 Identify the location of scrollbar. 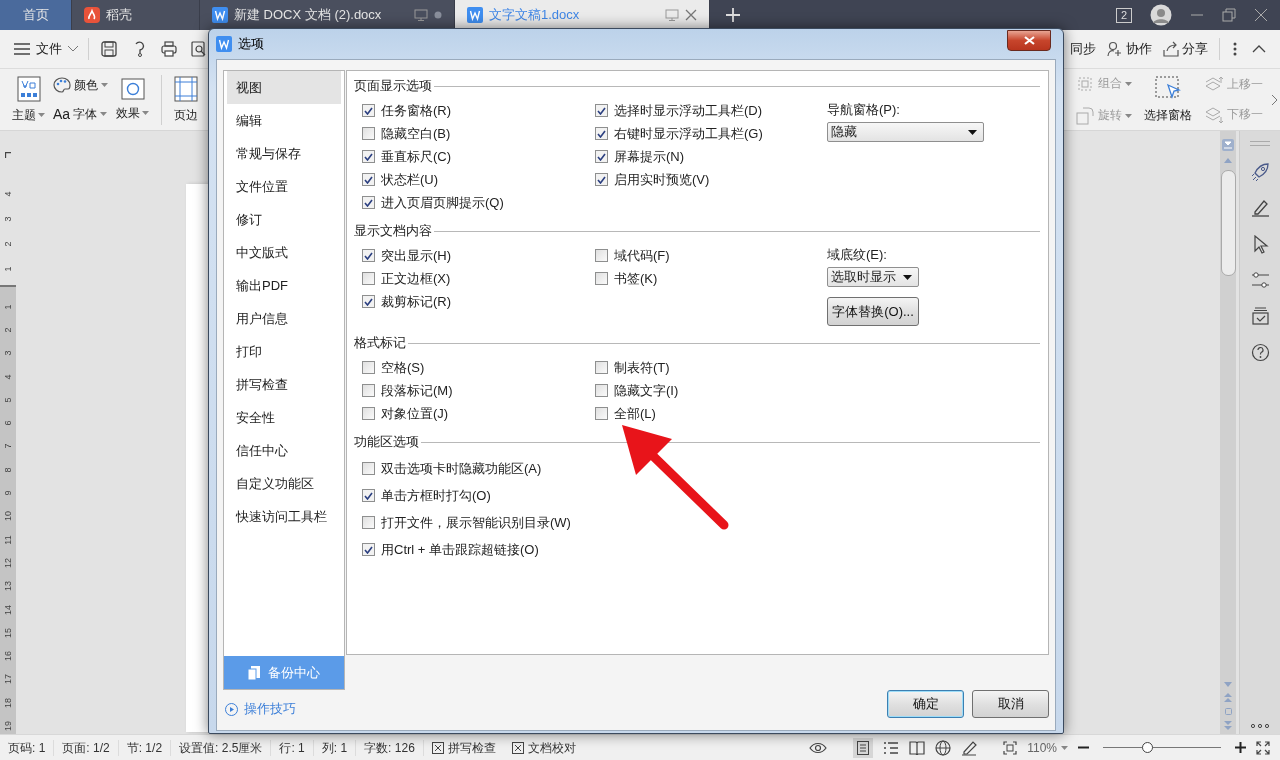
(1228, 432).